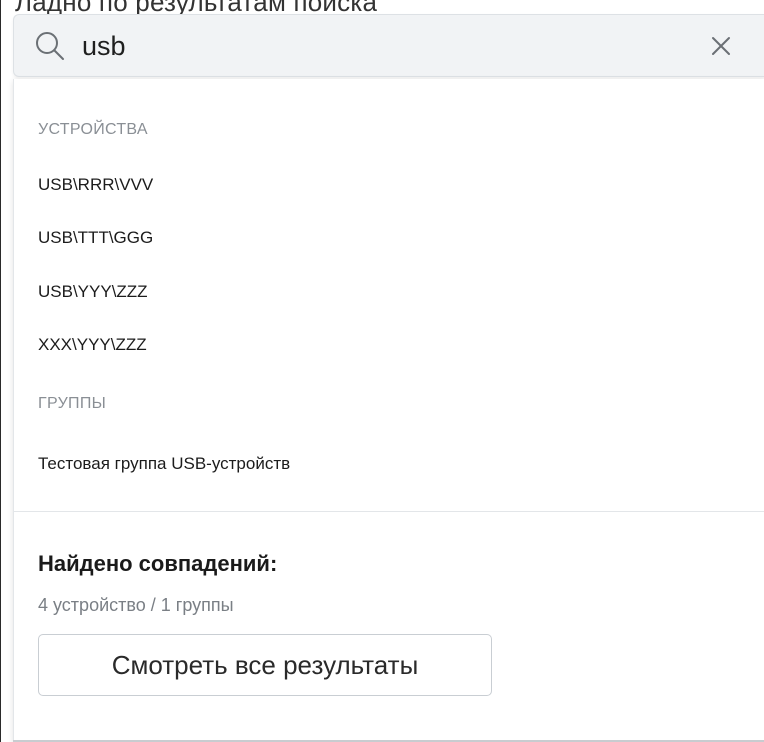  I want to click on device-result-item: USB\YYY\ZZZ, so click(93, 292).